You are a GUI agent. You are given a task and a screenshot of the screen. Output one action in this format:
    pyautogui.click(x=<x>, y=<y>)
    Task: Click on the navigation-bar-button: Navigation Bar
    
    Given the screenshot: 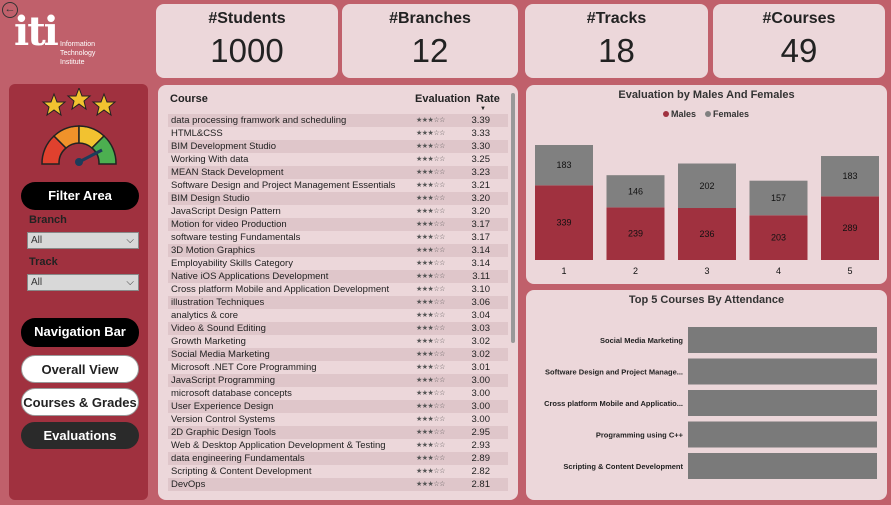 What is the action you would take?
    pyautogui.click(x=80, y=332)
    